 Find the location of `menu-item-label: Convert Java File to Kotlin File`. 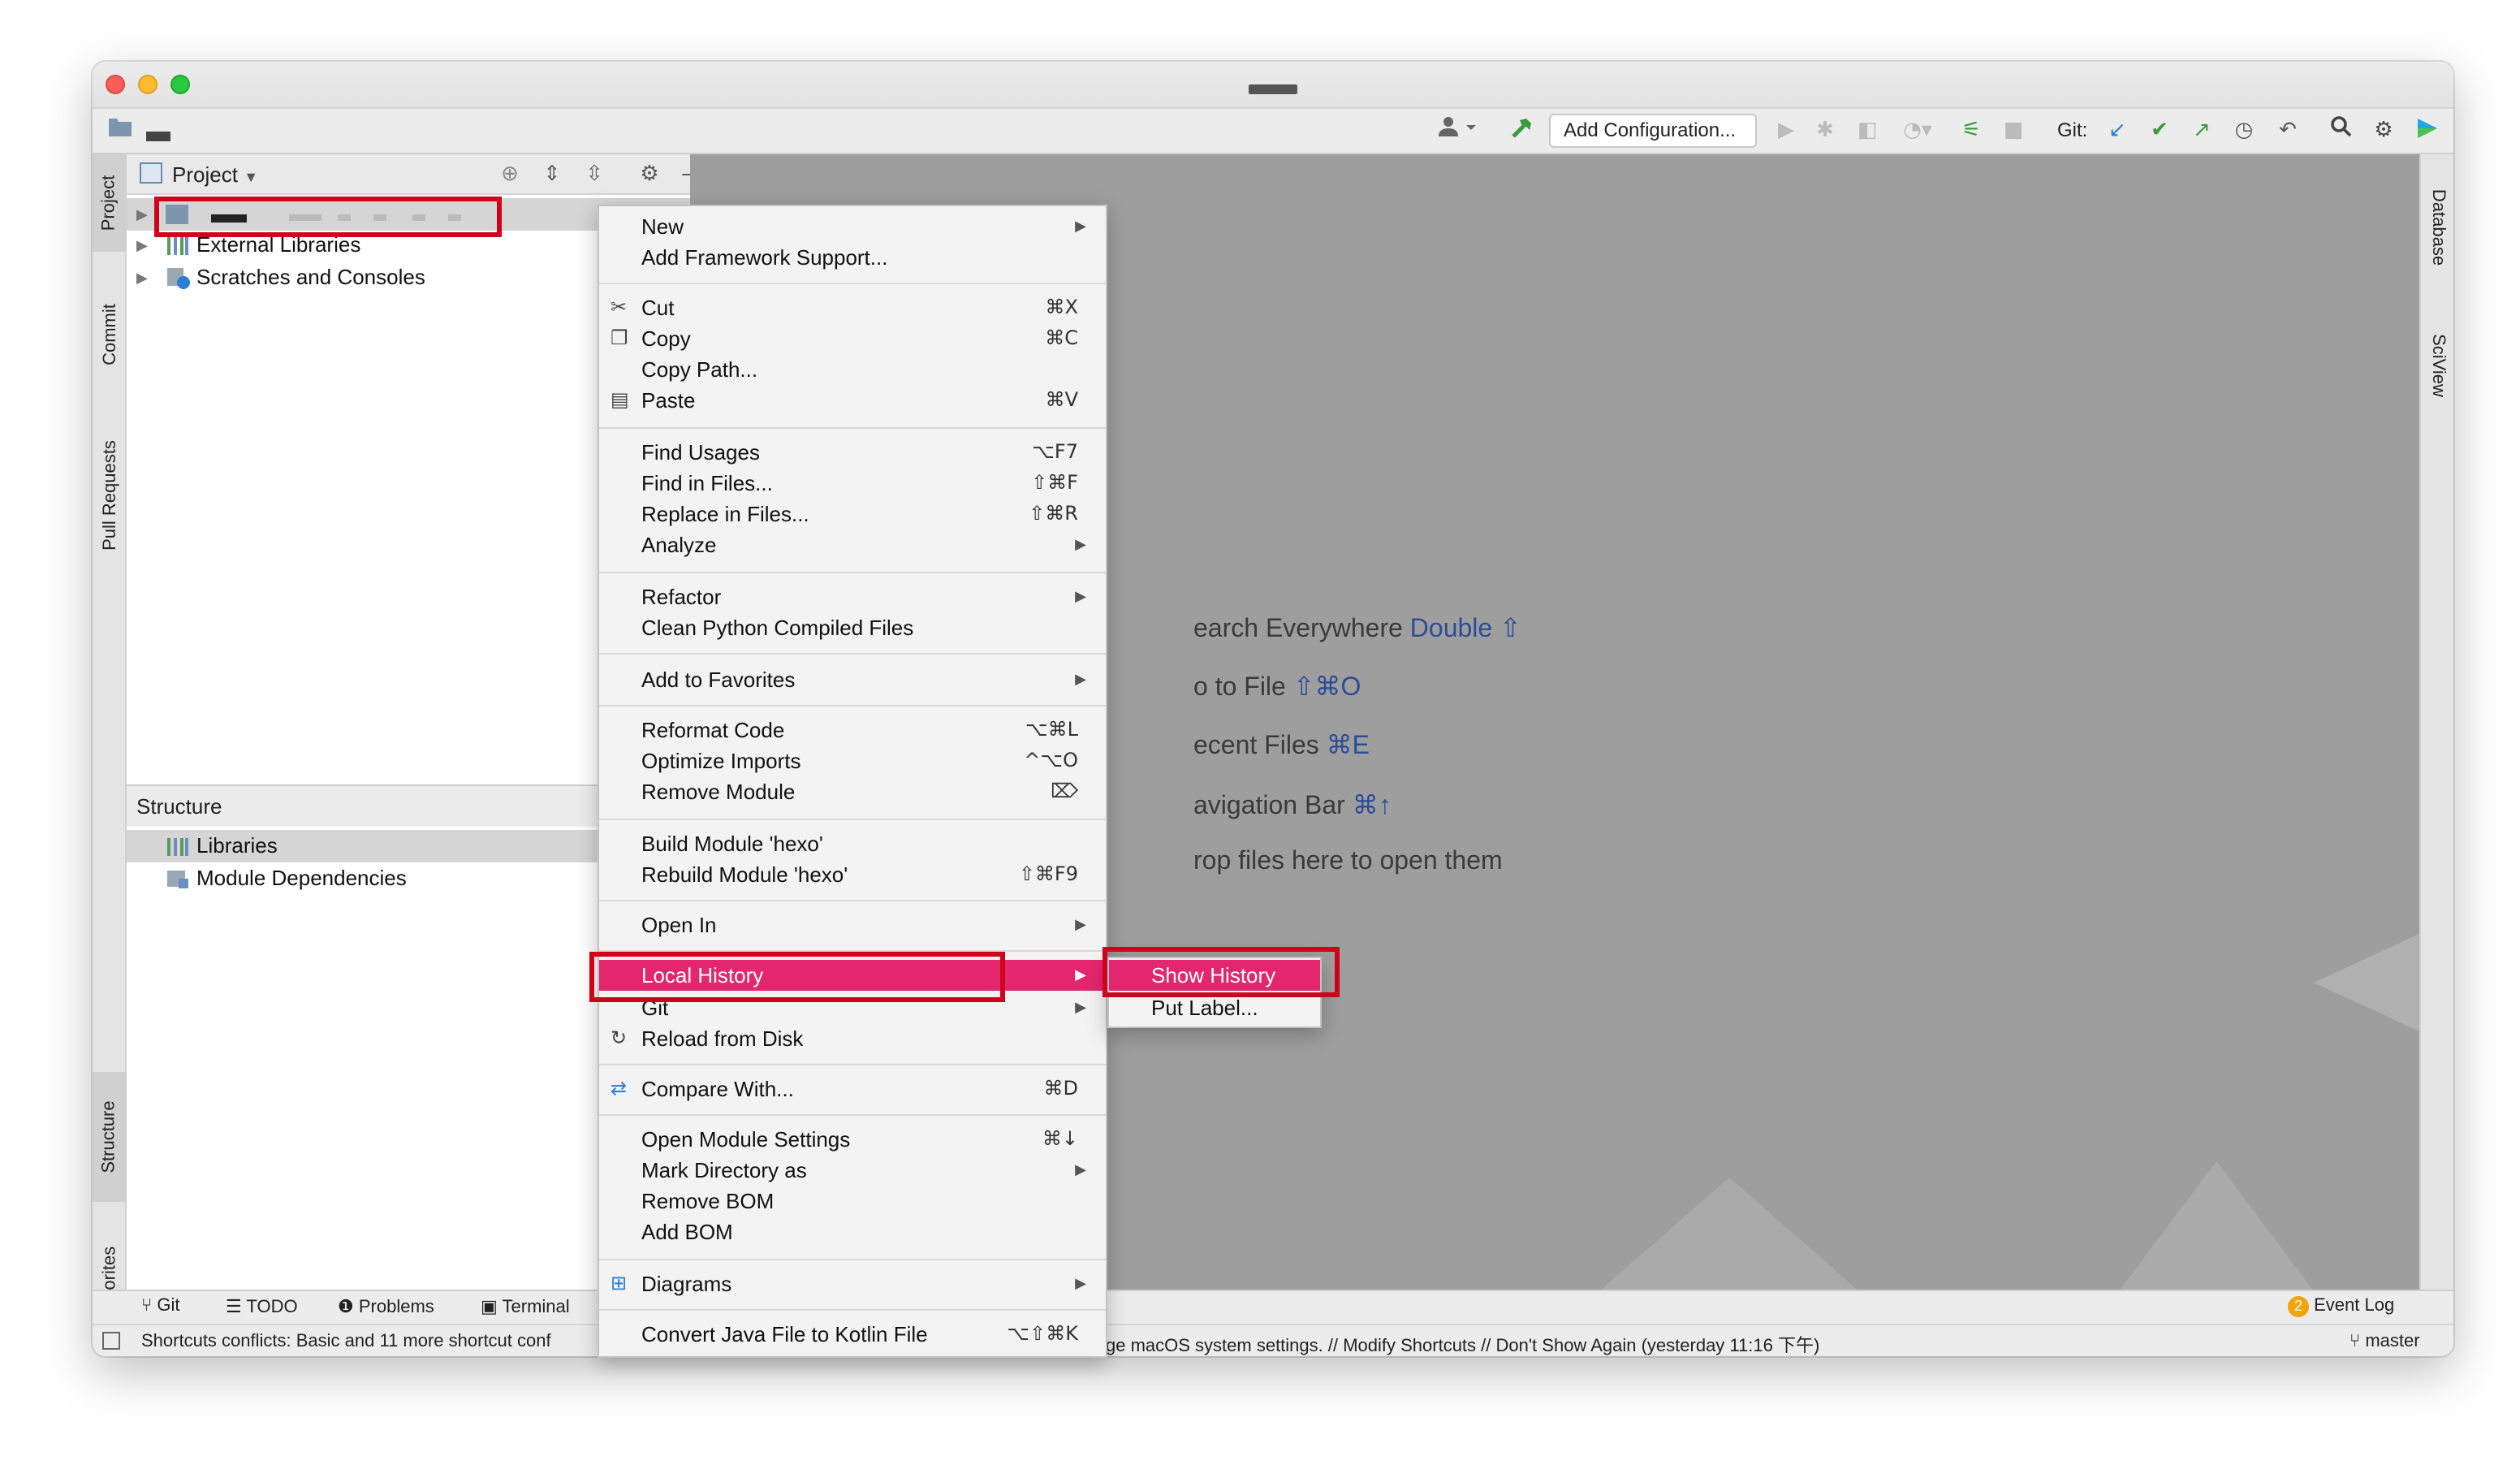

menu-item-label: Convert Java File to Kotlin File is located at coordinates (784, 1334).